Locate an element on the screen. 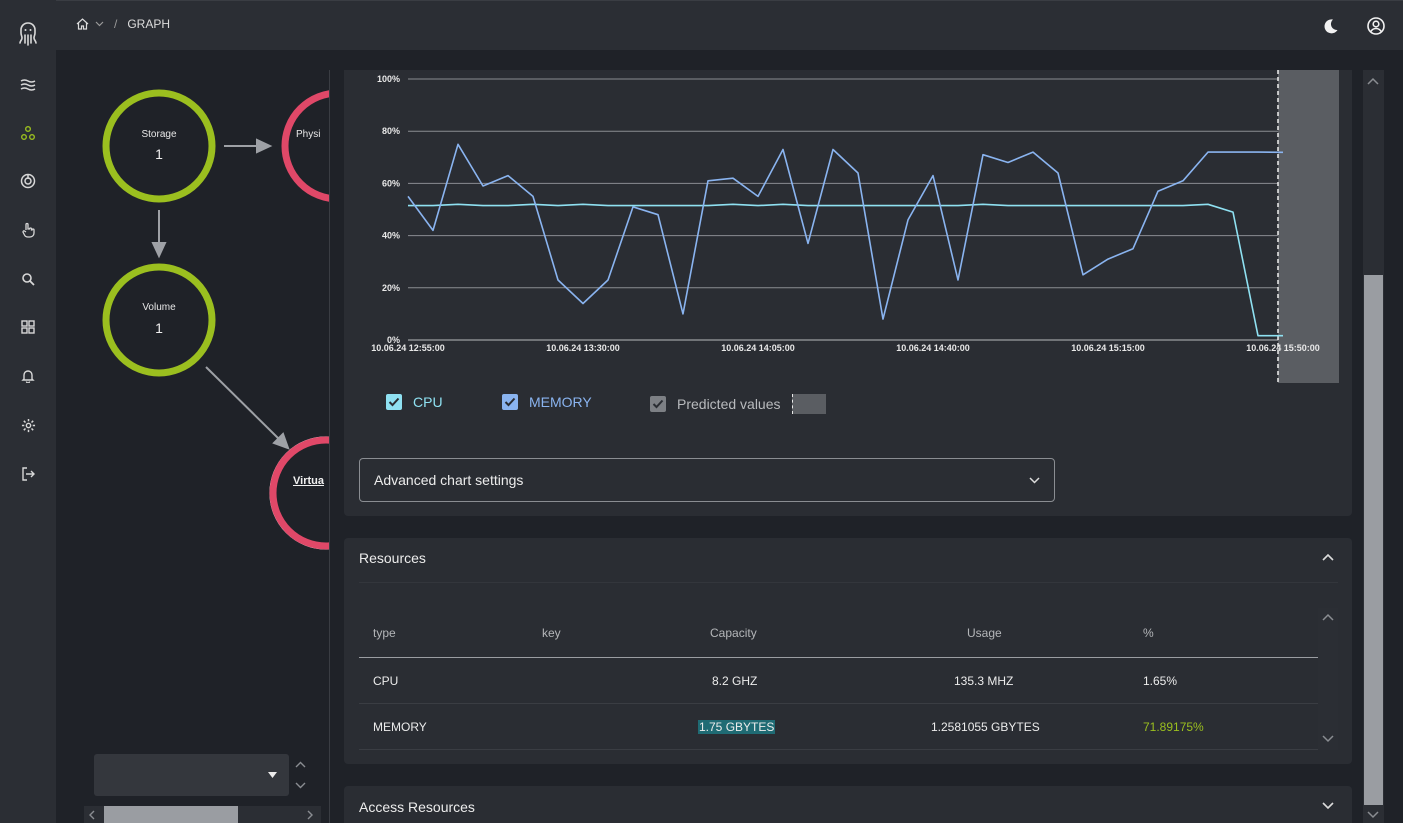 This screenshot has height=823, width=1403. advanced-chart-settings: Advanced chart settings is located at coordinates (707, 480).